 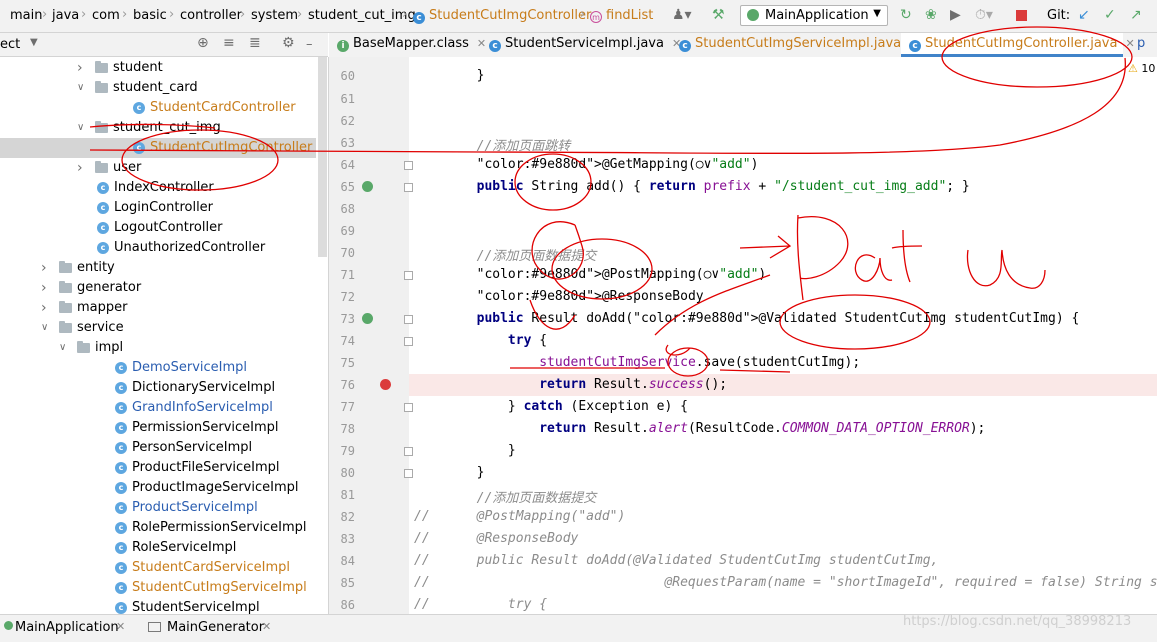 I want to click on collapse-all-icon: ≣, so click(x=255, y=43).